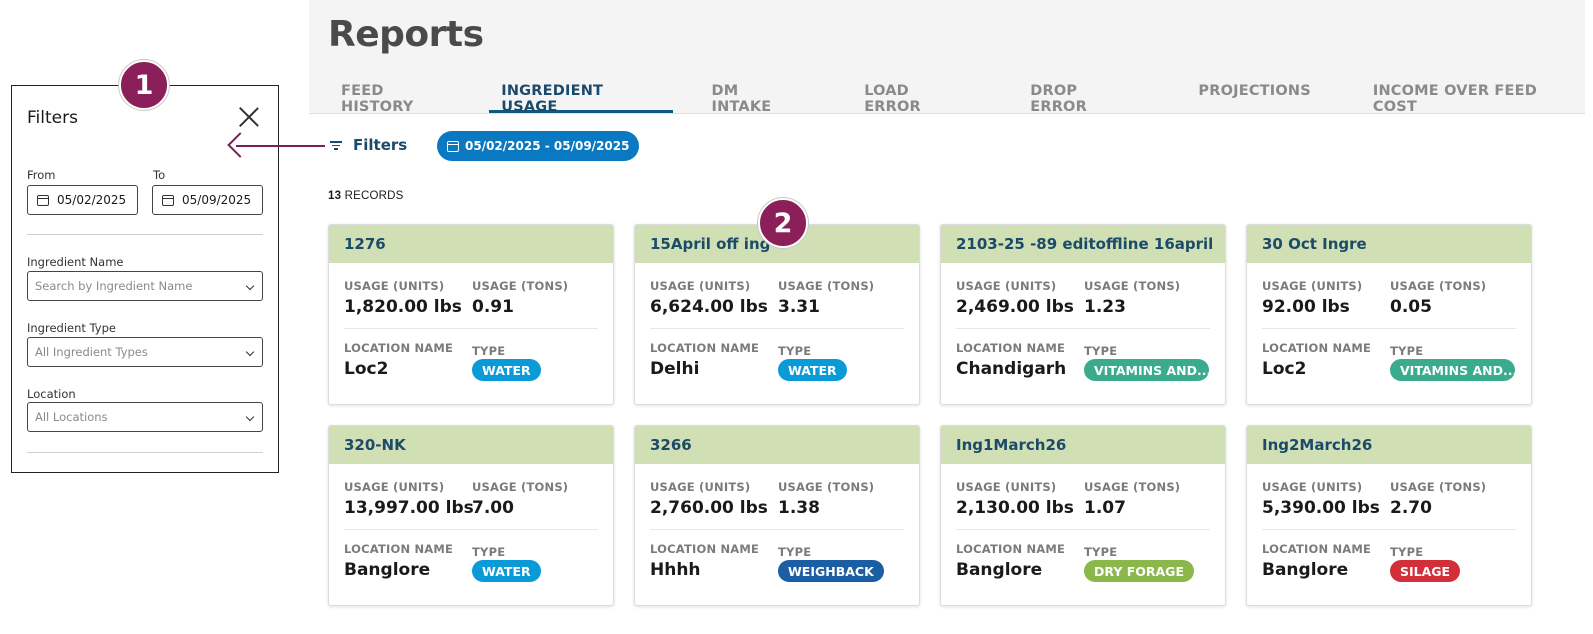  What do you see at coordinates (52, 118) in the screenshot?
I see `filter-panel-title: Filters` at bounding box center [52, 118].